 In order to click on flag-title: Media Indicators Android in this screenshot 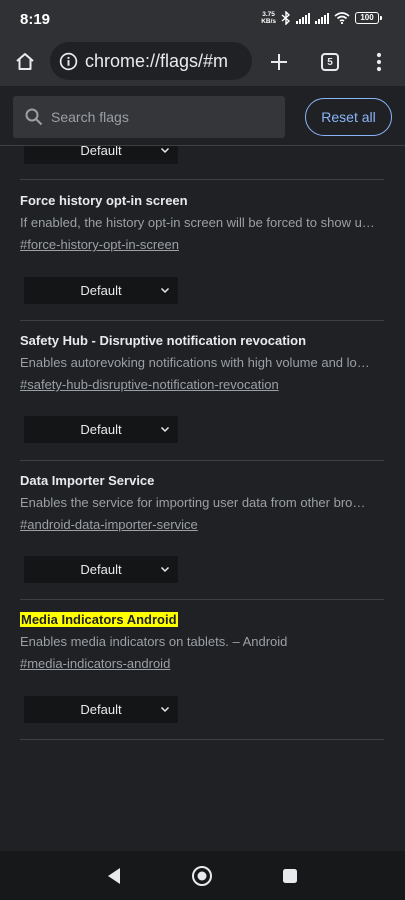, I will do `click(99, 619)`.